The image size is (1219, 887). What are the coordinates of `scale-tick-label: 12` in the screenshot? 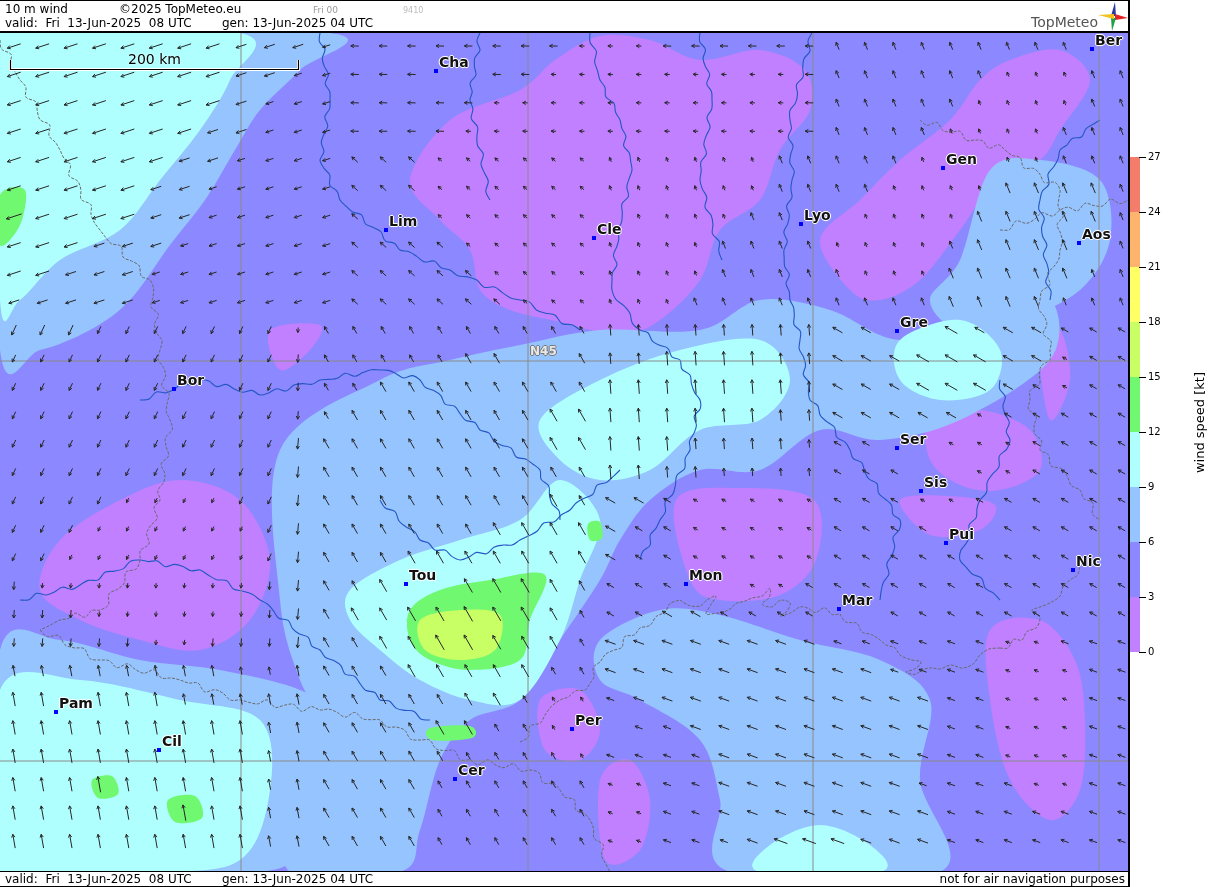 It's located at (1154, 432).